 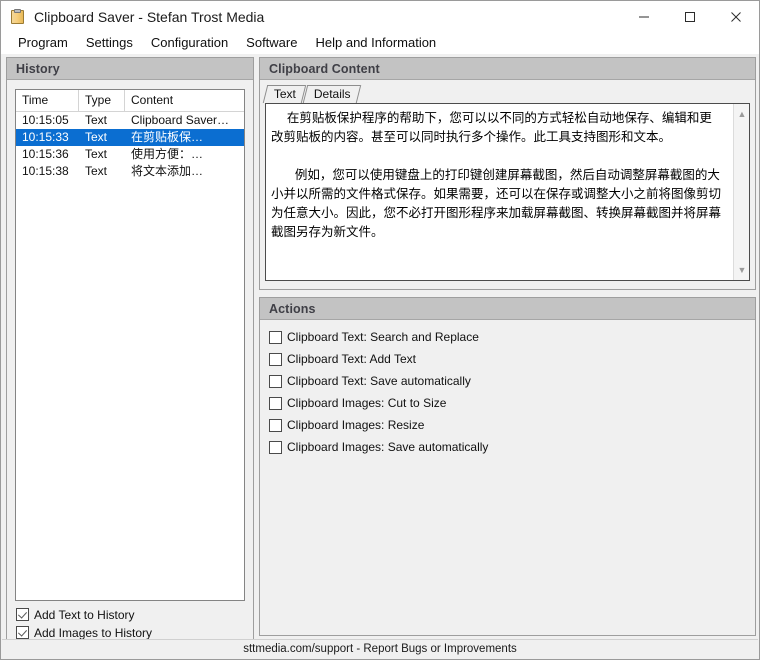 What do you see at coordinates (43, 43) in the screenshot?
I see `menu-item-program: Program` at bounding box center [43, 43].